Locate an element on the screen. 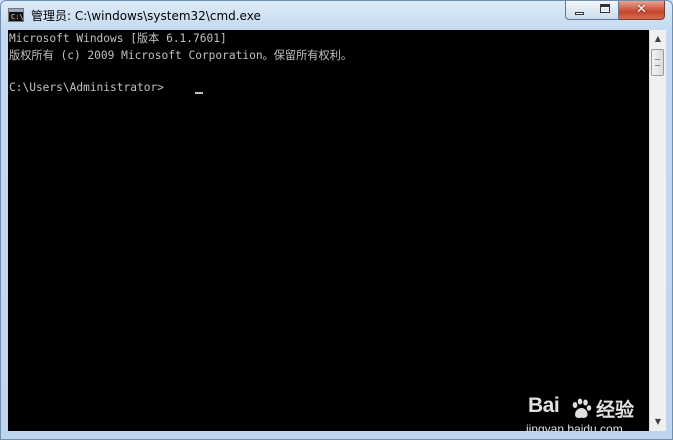  text-cursor is located at coordinates (199, 93).